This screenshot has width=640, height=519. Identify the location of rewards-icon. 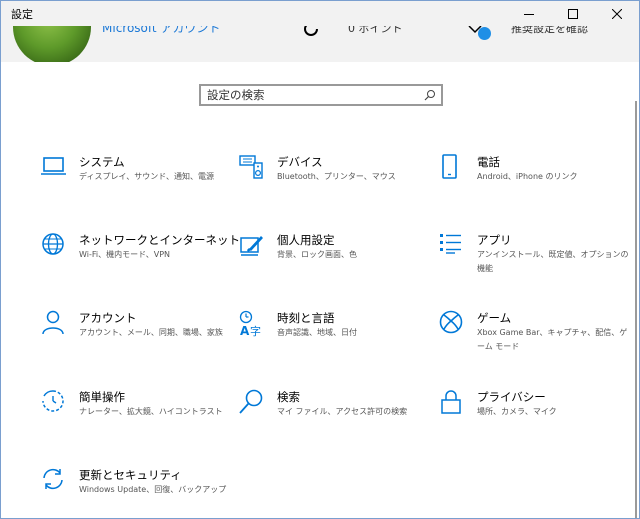
(311, 31).